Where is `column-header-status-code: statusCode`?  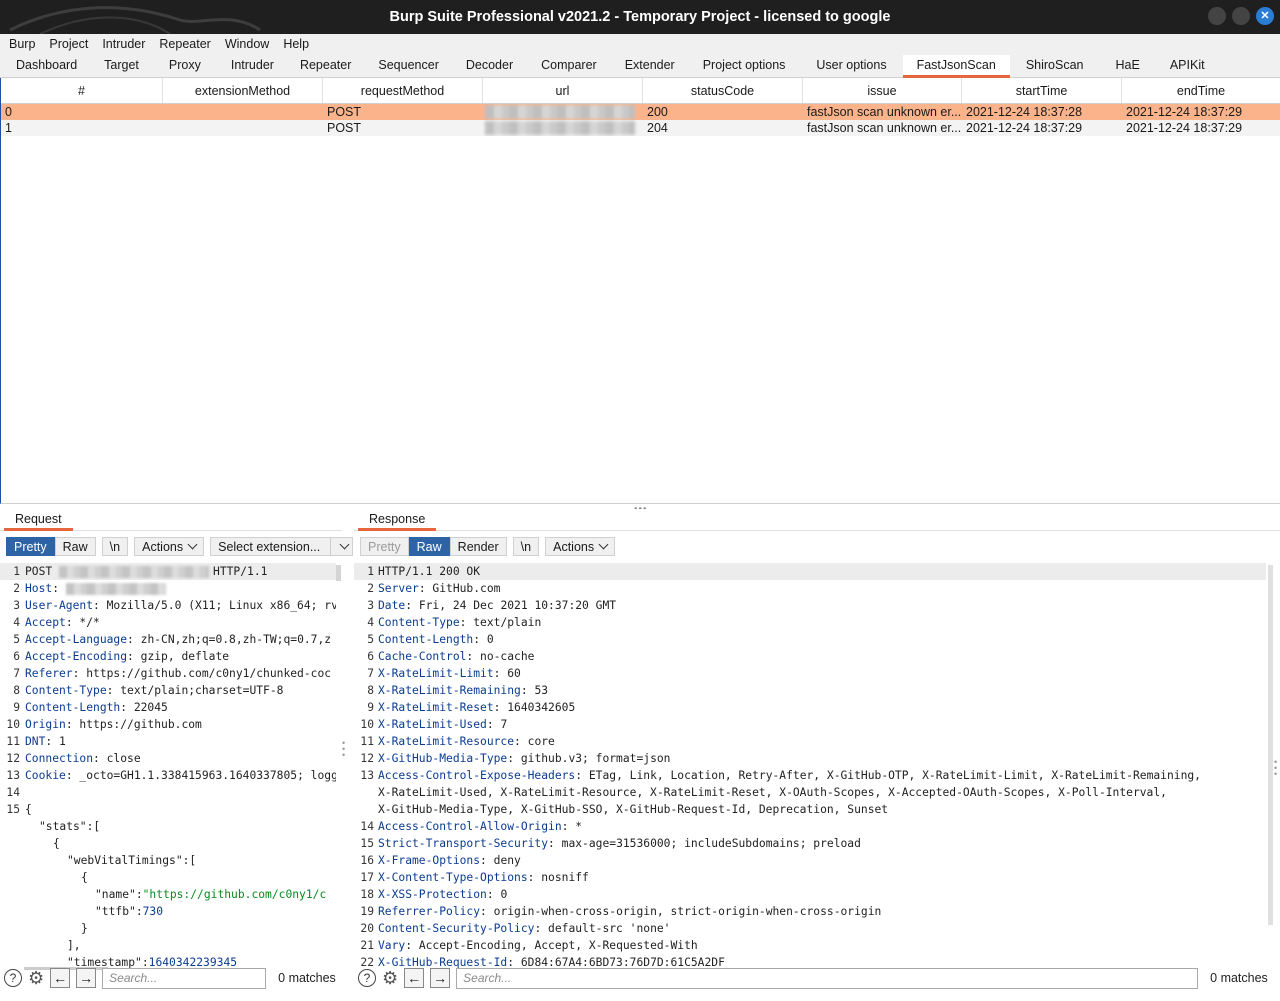 column-header-status-code: statusCode is located at coordinates (723, 90).